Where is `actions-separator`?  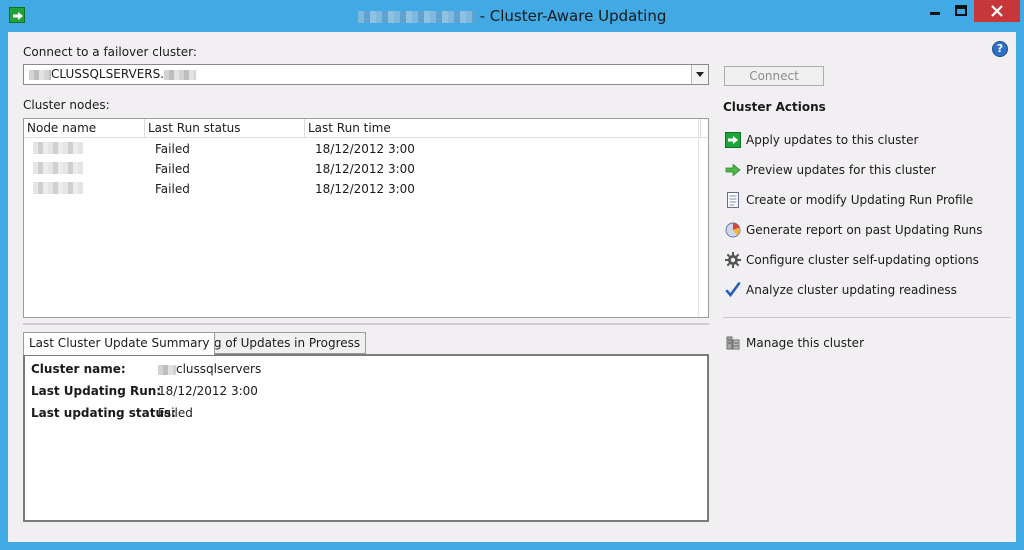 actions-separator is located at coordinates (867, 317).